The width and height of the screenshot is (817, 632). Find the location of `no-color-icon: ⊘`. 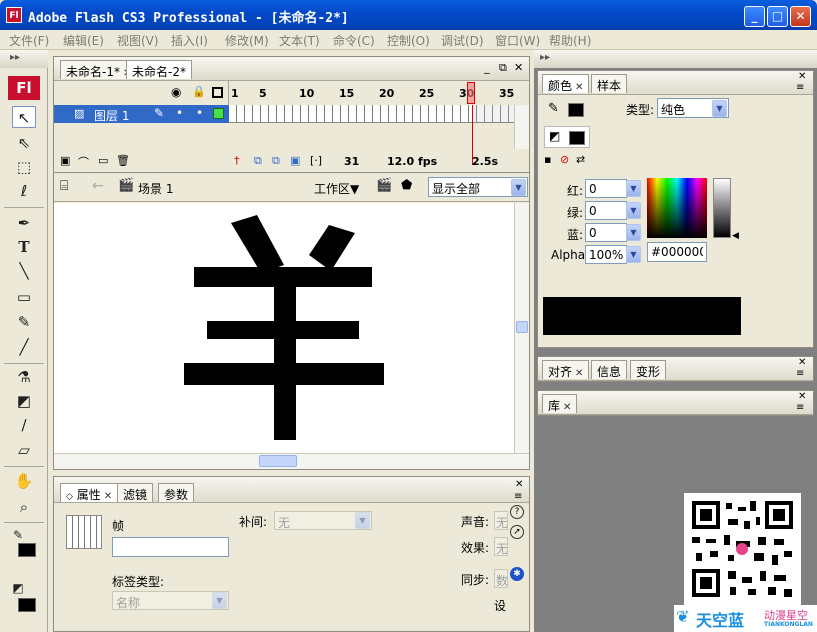

no-color-icon: ⊘ is located at coordinates (564, 159).